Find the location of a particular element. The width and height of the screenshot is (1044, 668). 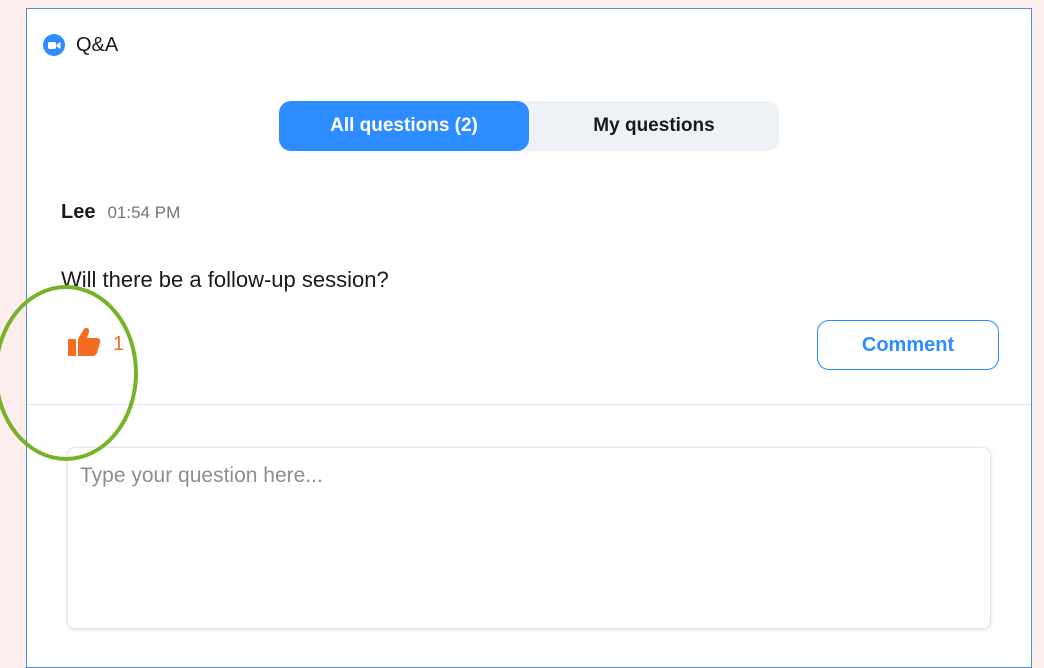

thumbs-up-icon is located at coordinates (84, 344).